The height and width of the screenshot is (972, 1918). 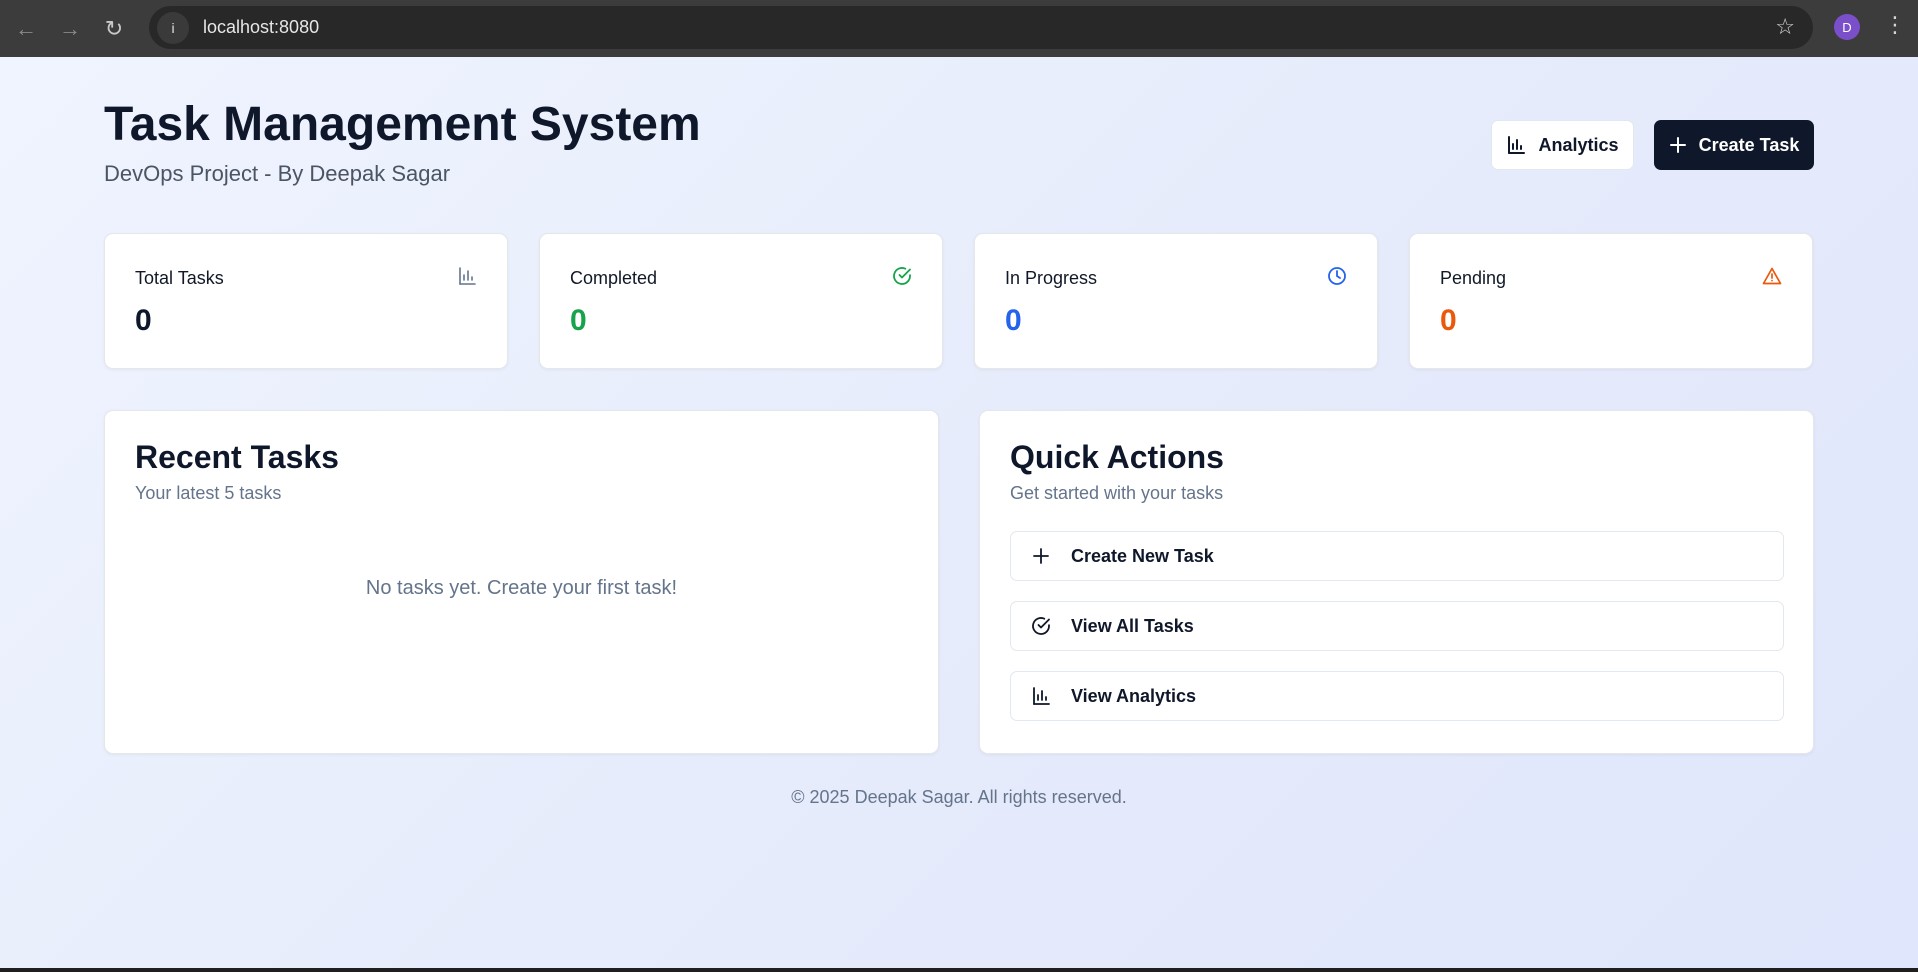 I want to click on action-label: View Analytics, so click(x=1134, y=695).